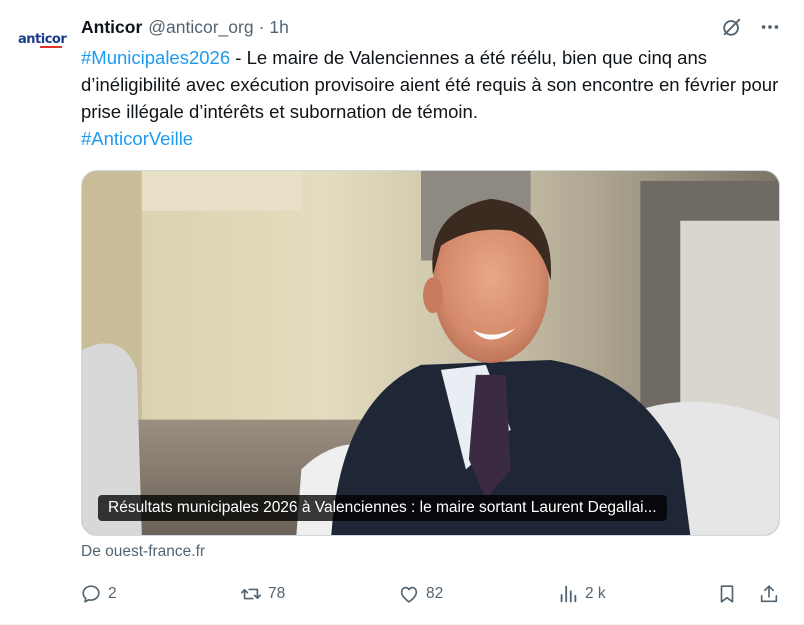 This screenshot has width=804, height=625. Describe the element at coordinates (91, 594) in the screenshot. I see `reply-icon` at that location.